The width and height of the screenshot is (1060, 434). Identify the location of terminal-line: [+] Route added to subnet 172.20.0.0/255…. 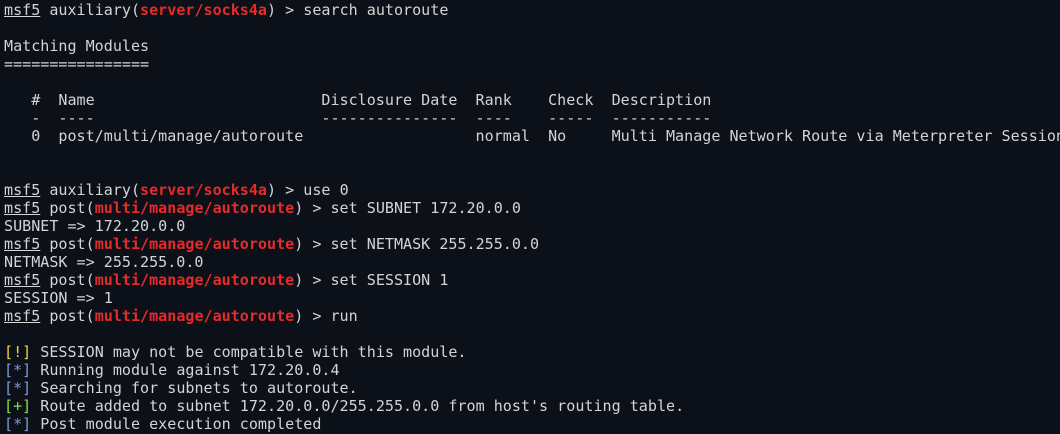
(532, 406).